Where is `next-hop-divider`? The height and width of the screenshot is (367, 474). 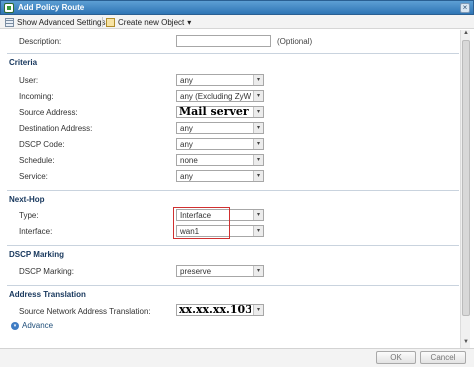 next-hop-divider is located at coordinates (233, 190).